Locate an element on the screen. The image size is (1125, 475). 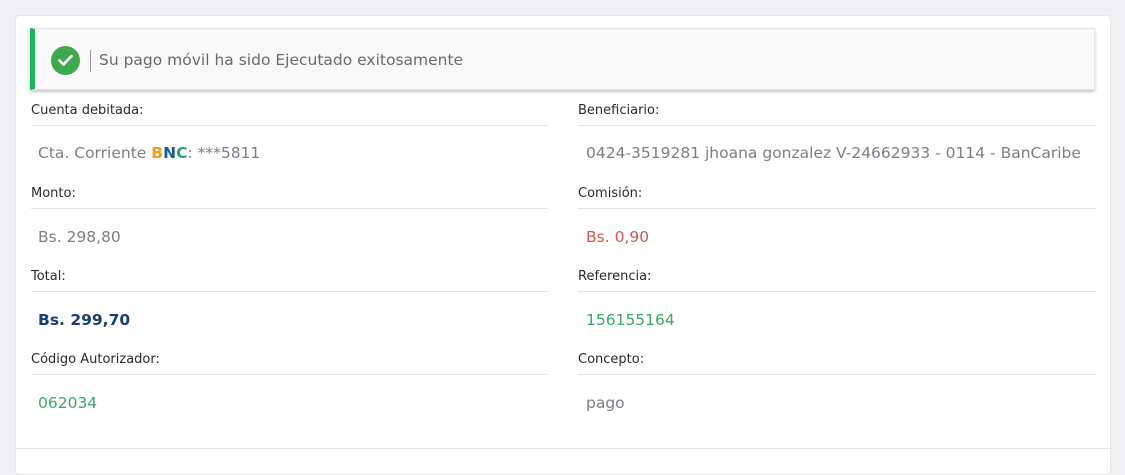
account-type-text: Cta. Corriente is located at coordinates (95, 153).